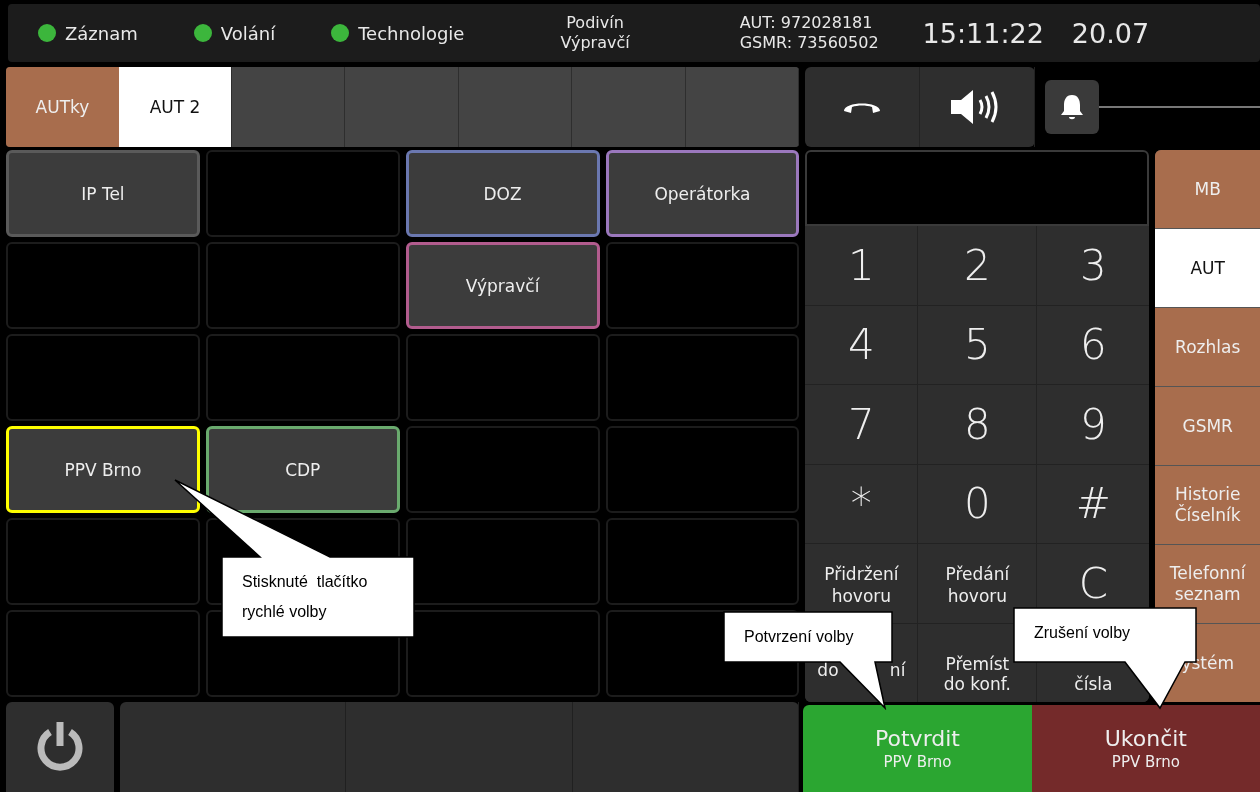  Describe the element at coordinates (175, 107) in the screenshot. I see `tab: AUT 2` at that location.